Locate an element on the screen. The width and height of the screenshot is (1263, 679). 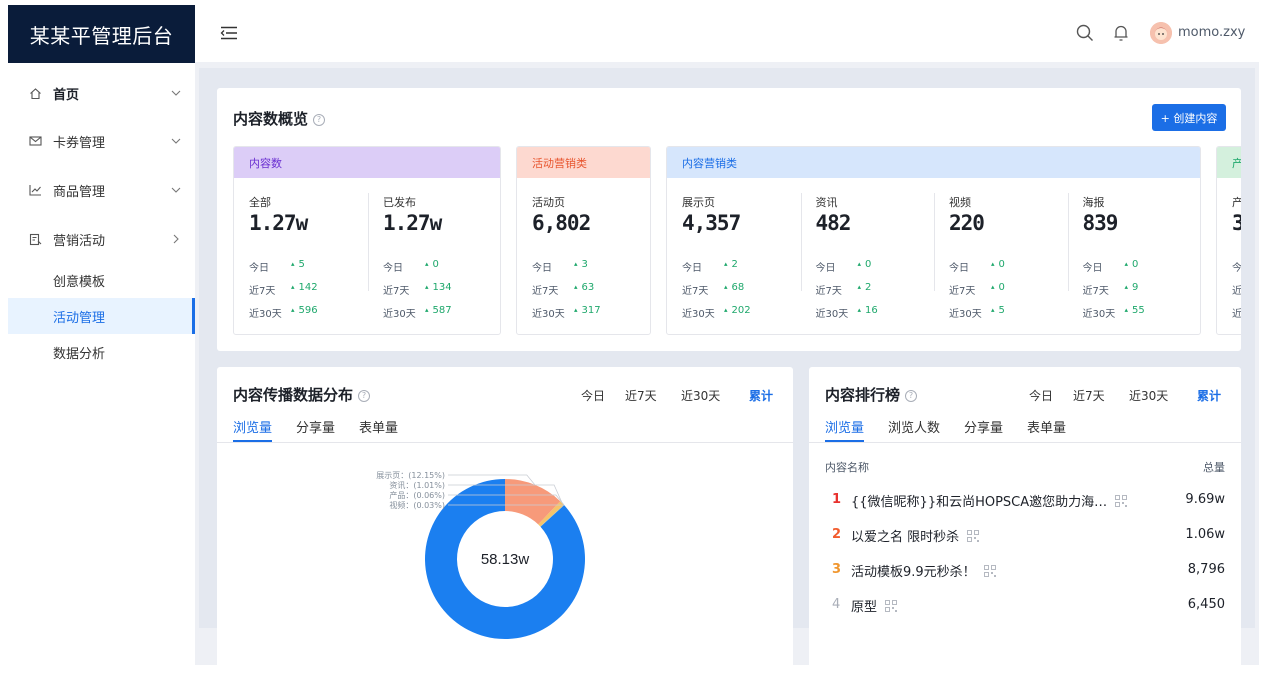
rank-number: 2 is located at coordinates (837, 534).